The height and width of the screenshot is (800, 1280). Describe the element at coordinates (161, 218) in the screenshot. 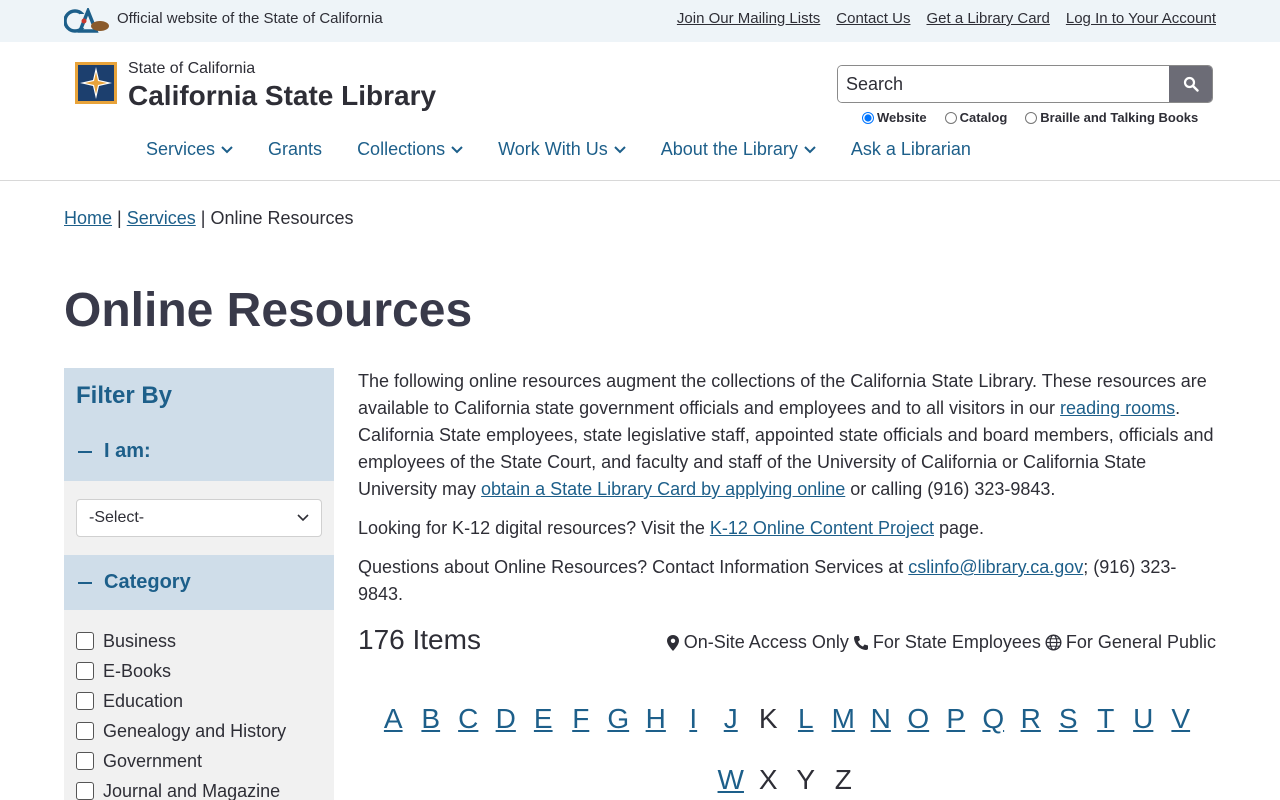

I see `breadcrumb-services: Services` at that location.